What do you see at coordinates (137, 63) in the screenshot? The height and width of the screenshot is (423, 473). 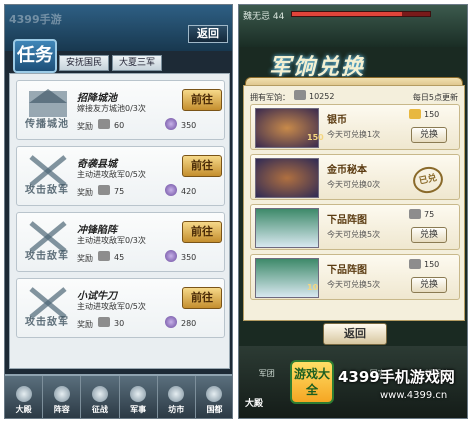 I see `tab-army: 大夏三军` at bounding box center [137, 63].